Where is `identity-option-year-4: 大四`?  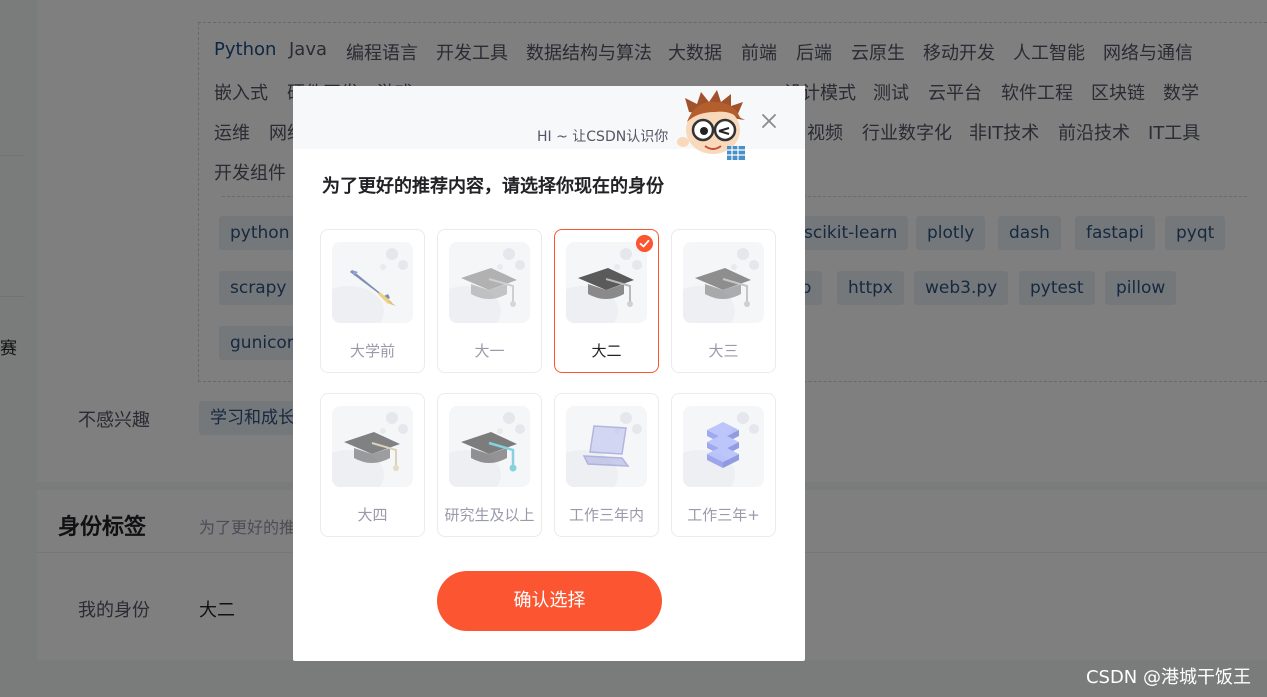
identity-option-year-4: 大四 is located at coordinates (372, 465).